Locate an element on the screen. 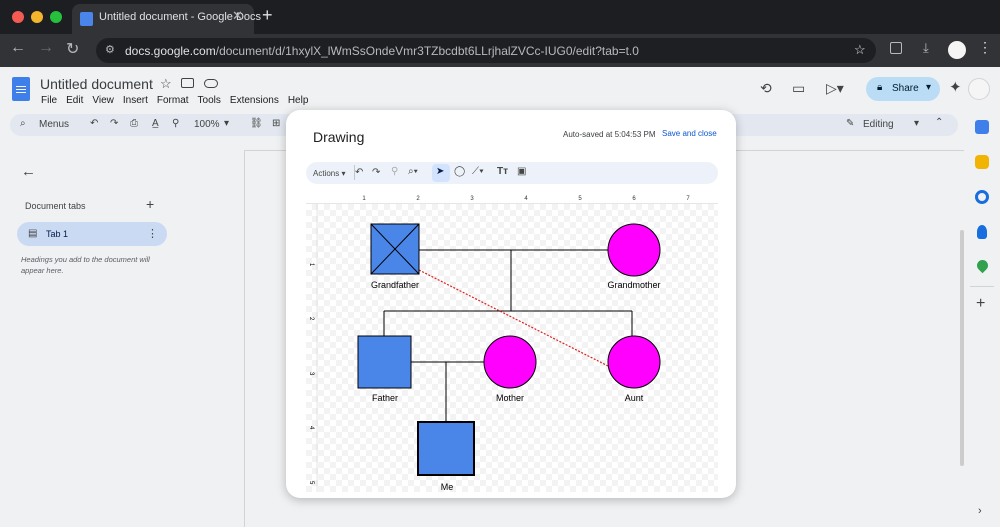 The width and height of the screenshot is (1000, 527). zoom-icon: ⌕▾ is located at coordinates (413, 171).